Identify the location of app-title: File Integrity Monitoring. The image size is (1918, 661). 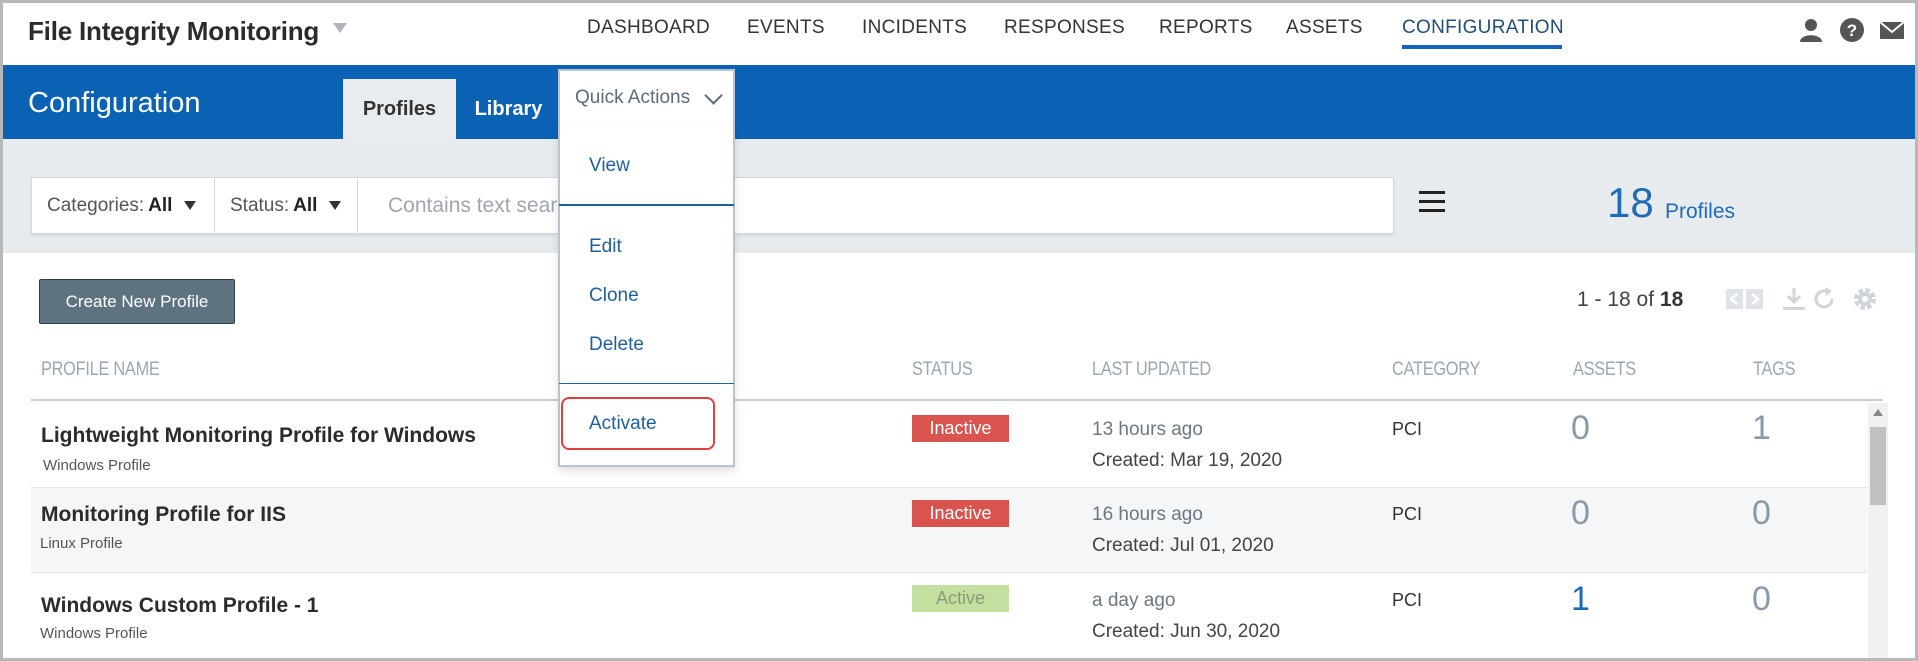
(174, 31).